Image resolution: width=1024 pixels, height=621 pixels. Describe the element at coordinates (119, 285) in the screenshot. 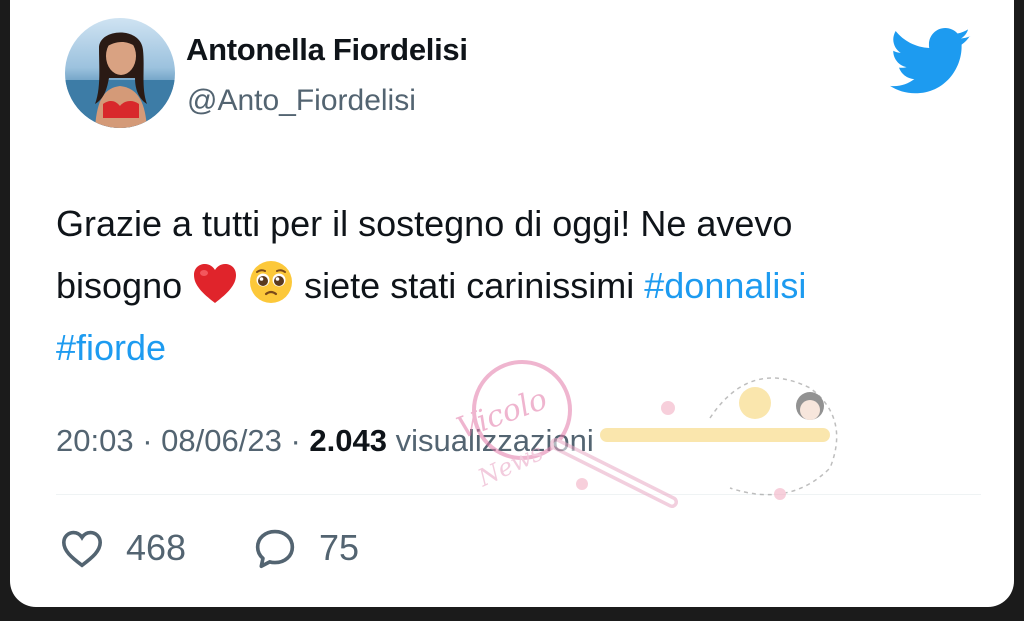

I see `tweet-text-segment: bisogno` at that location.